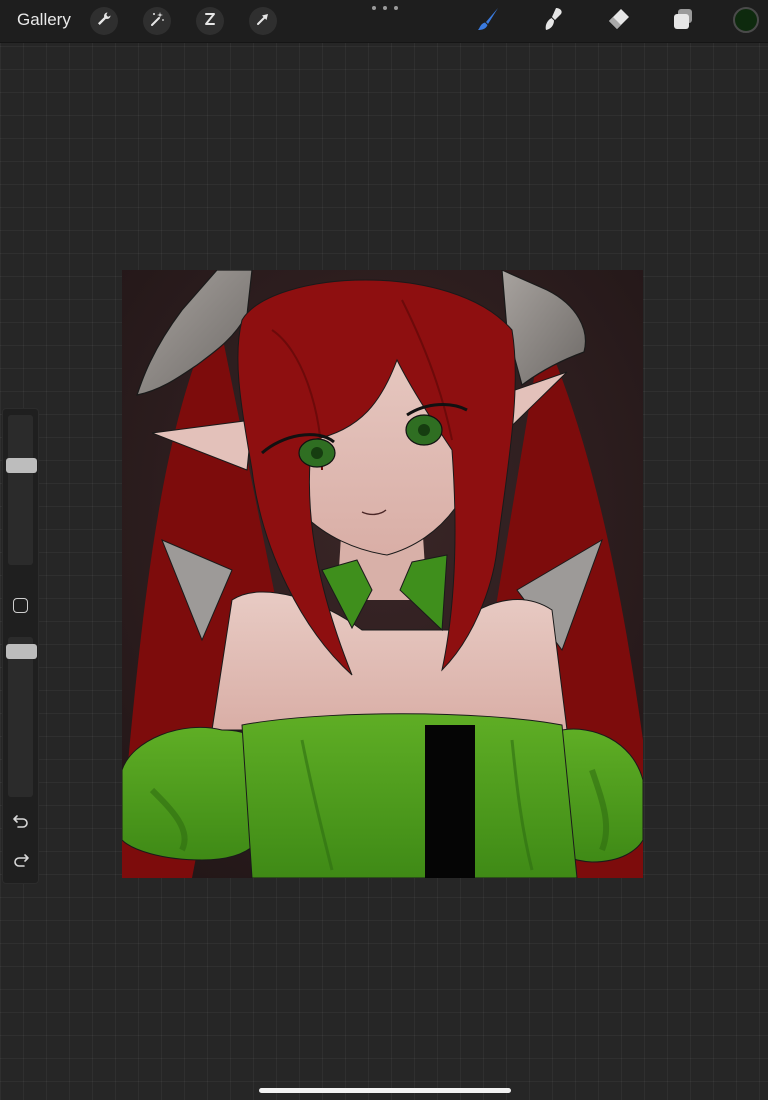 The width and height of the screenshot is (768, 1100). I want to click on wrench-icon, so click(104, 21).